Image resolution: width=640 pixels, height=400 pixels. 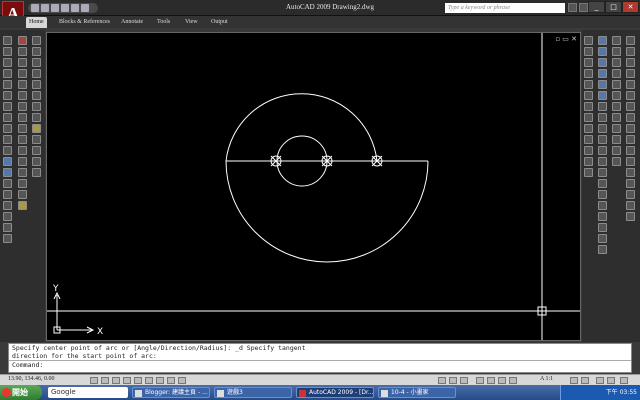 What do you see at coordinates (7, 227) in the screenshot?
I see `table-icon` at bounding box center [7, 227].